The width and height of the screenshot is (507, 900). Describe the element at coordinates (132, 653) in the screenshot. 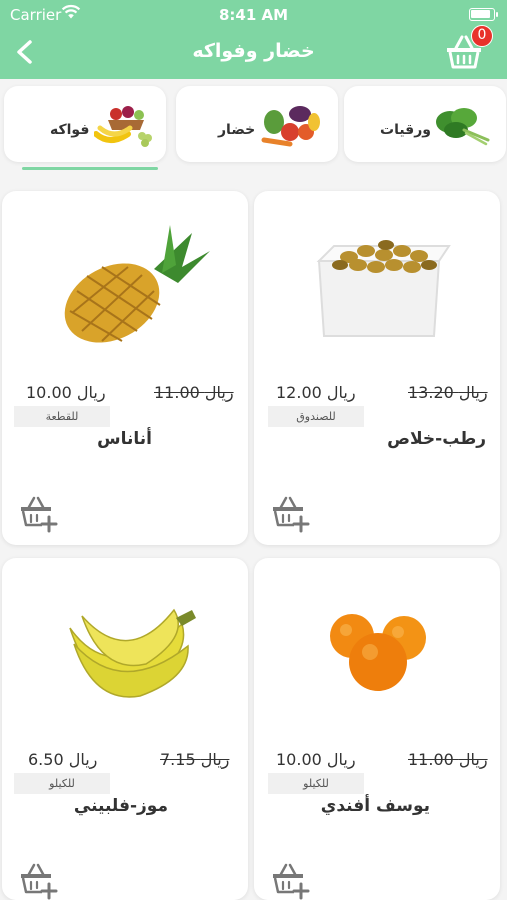

I see `banana-image` at that location.